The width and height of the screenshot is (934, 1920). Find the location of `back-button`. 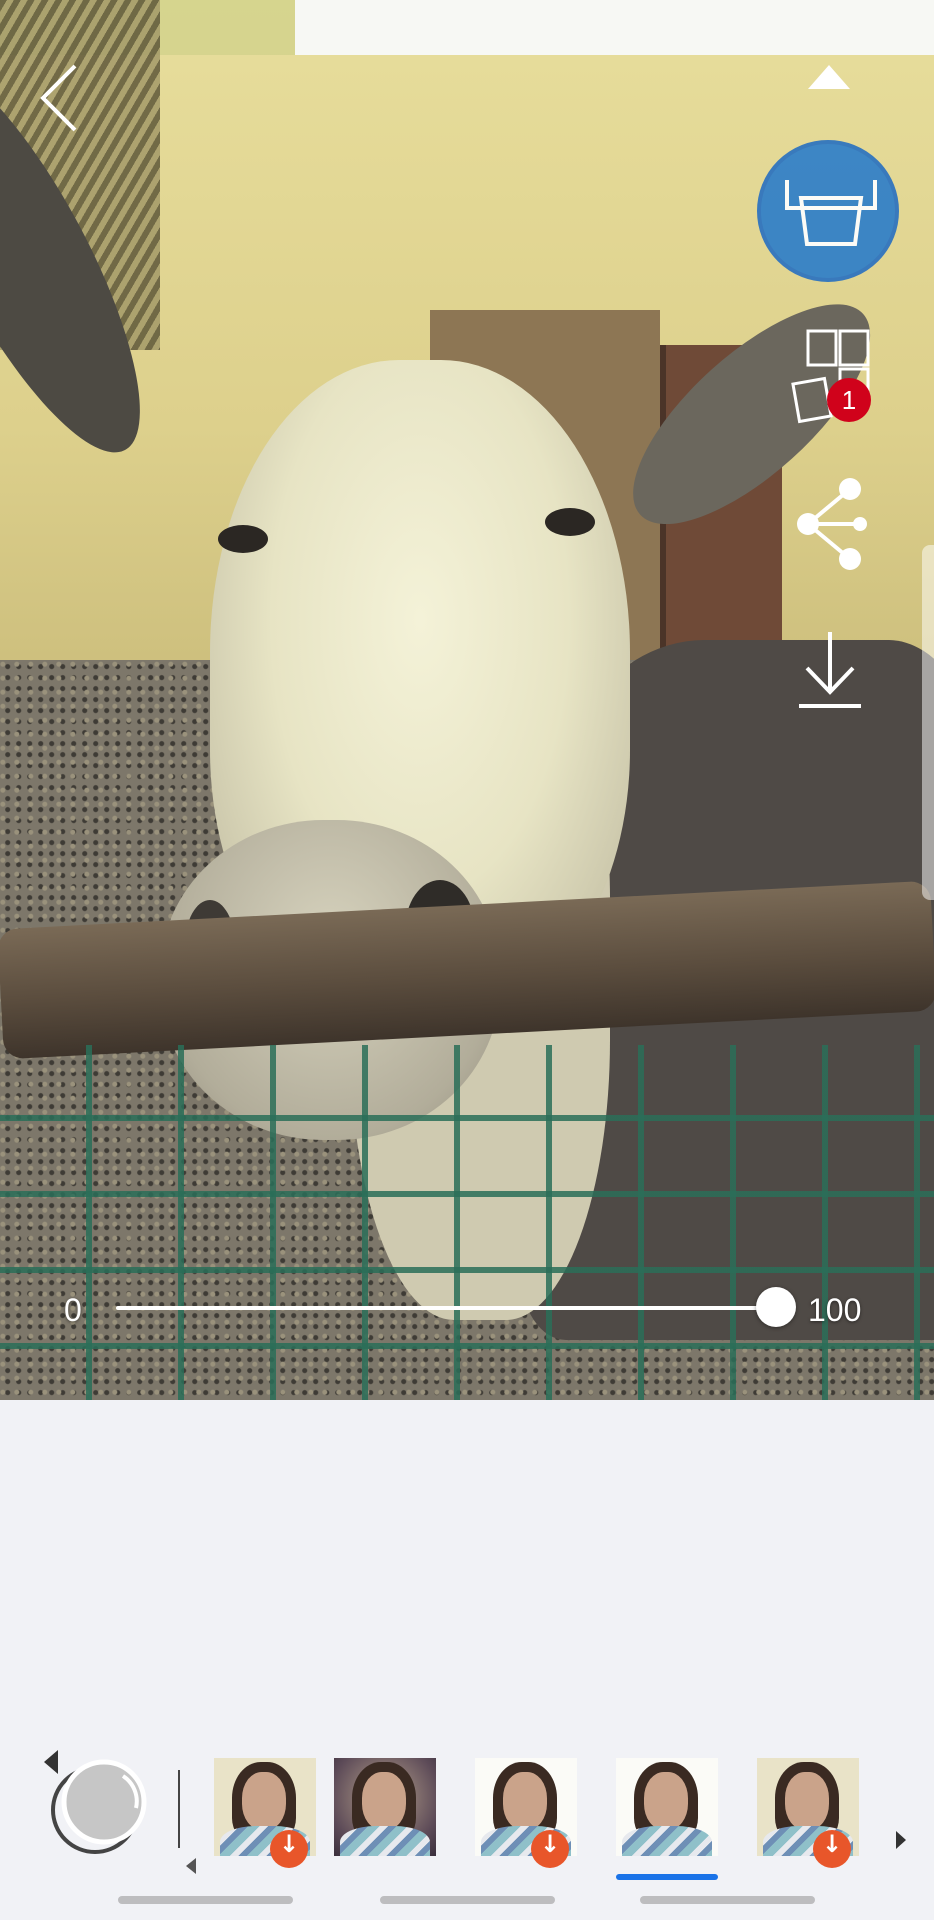

back-button is located at coordinates (60, 98).